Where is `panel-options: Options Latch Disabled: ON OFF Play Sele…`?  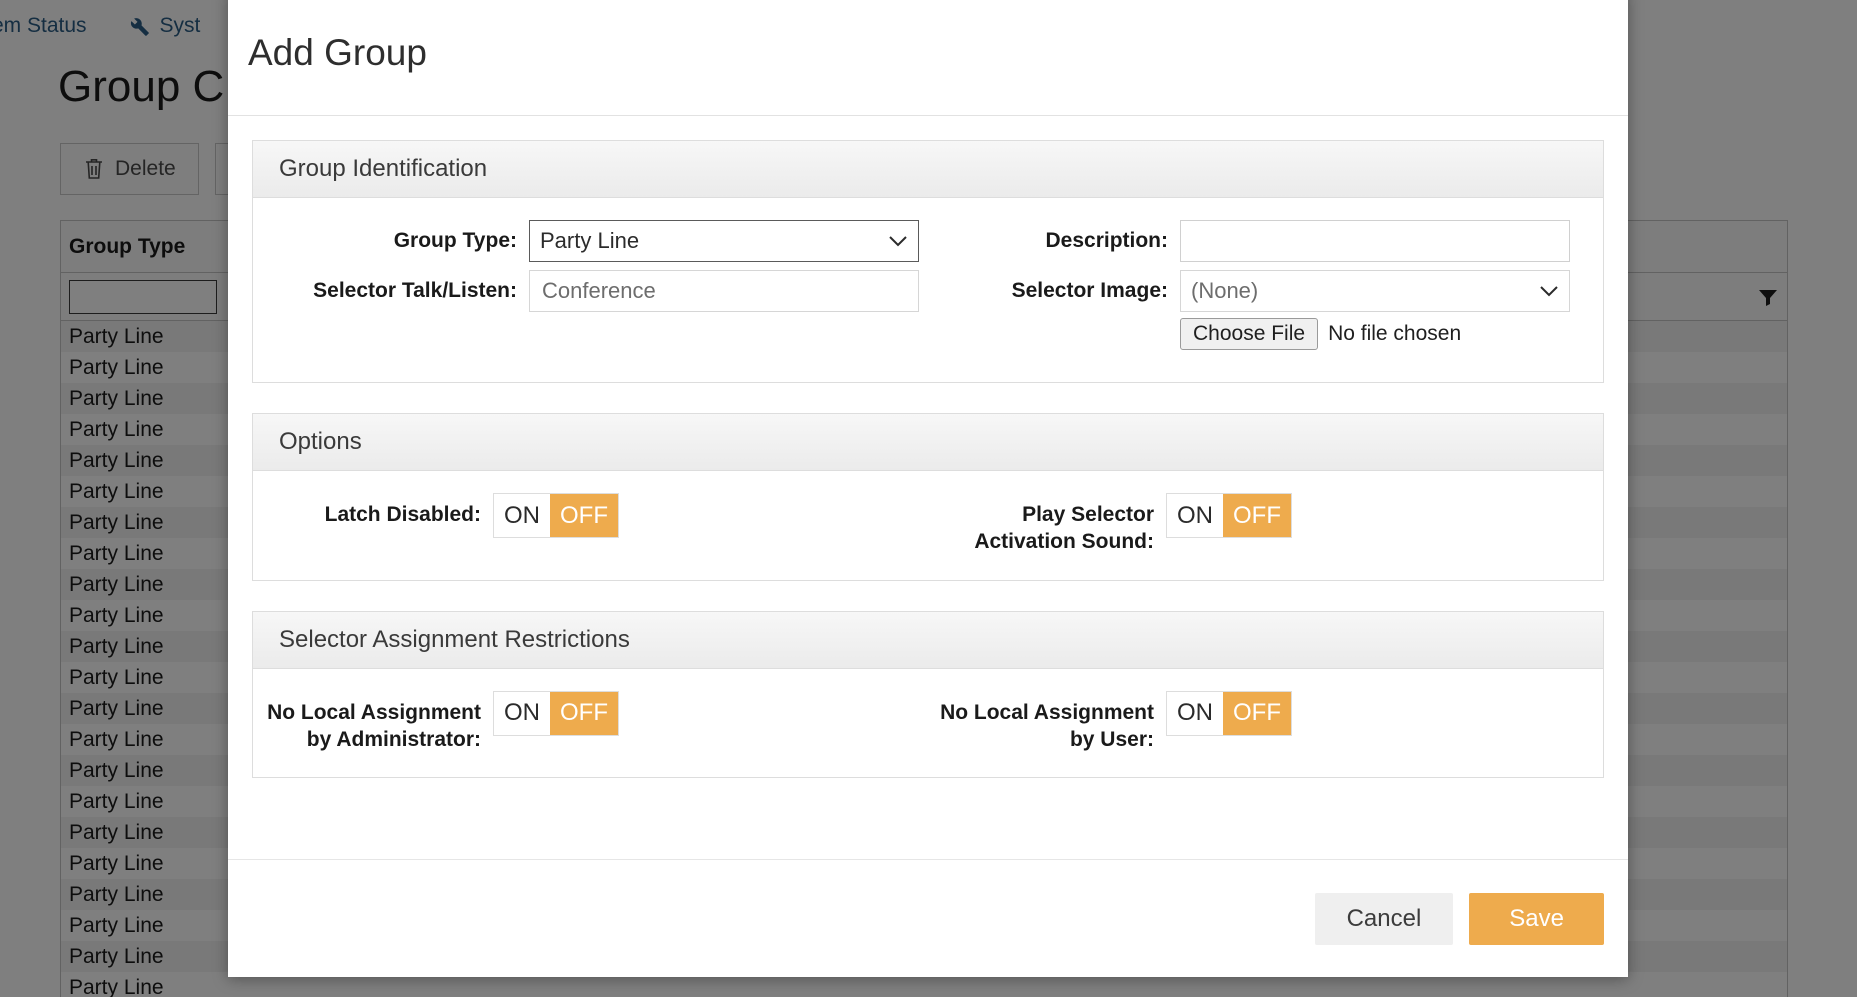
panel-options: Options Latch Disabled: ON OFF Play Sele… is located at coordinates (928, 497).